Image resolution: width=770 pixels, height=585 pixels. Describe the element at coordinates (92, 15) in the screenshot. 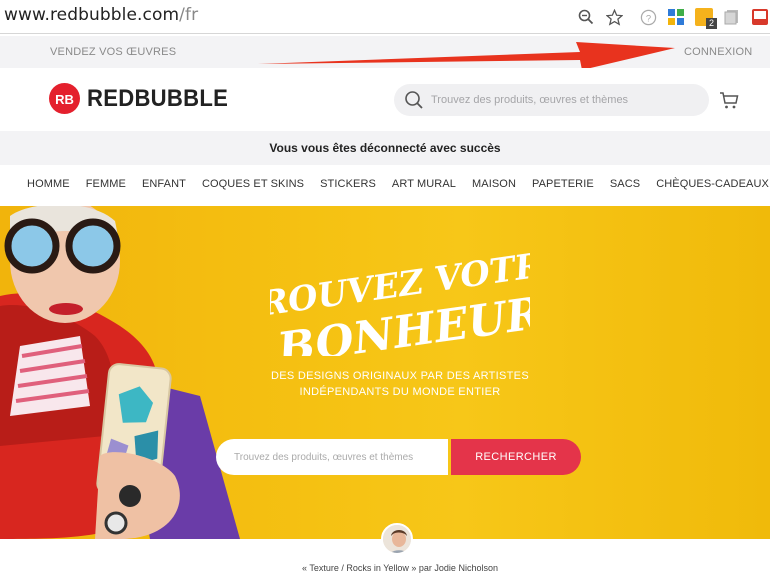

I see `url-host: www.redbubble.com` at that location.